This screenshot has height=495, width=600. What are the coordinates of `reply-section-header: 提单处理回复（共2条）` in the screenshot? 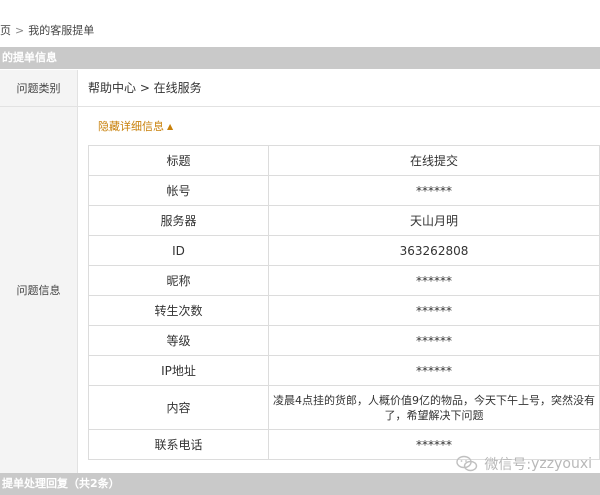 It's located at (300, 484).